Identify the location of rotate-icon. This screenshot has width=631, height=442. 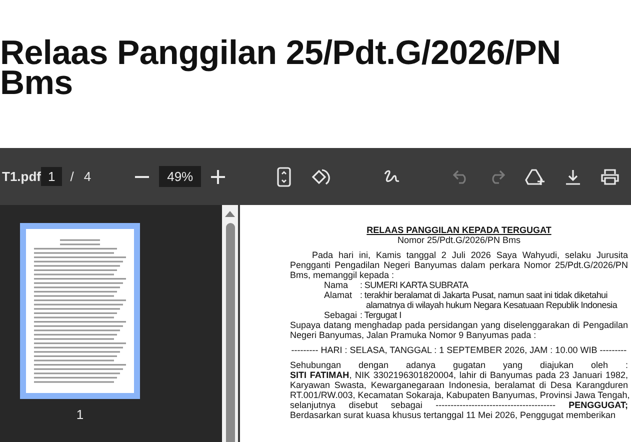
(321, 176).